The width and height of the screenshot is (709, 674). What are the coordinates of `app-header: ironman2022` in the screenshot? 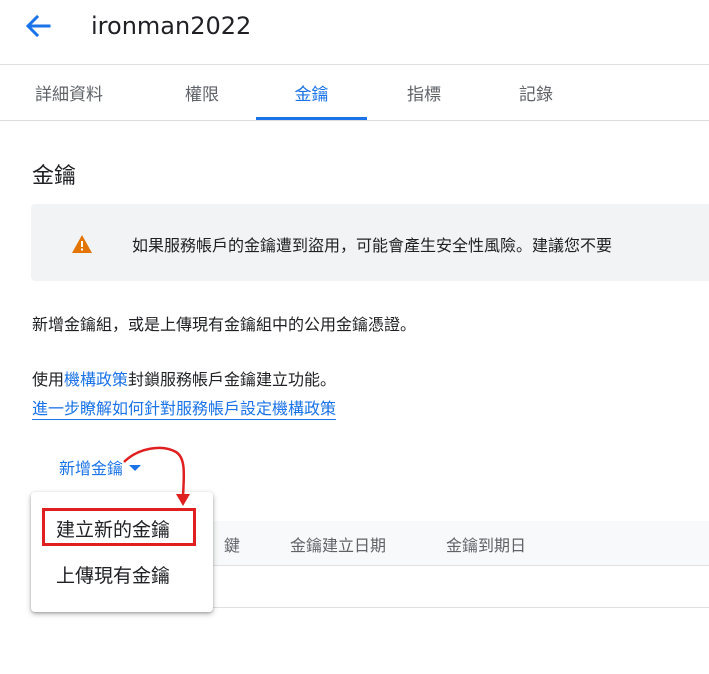 It's located at (354, 28).